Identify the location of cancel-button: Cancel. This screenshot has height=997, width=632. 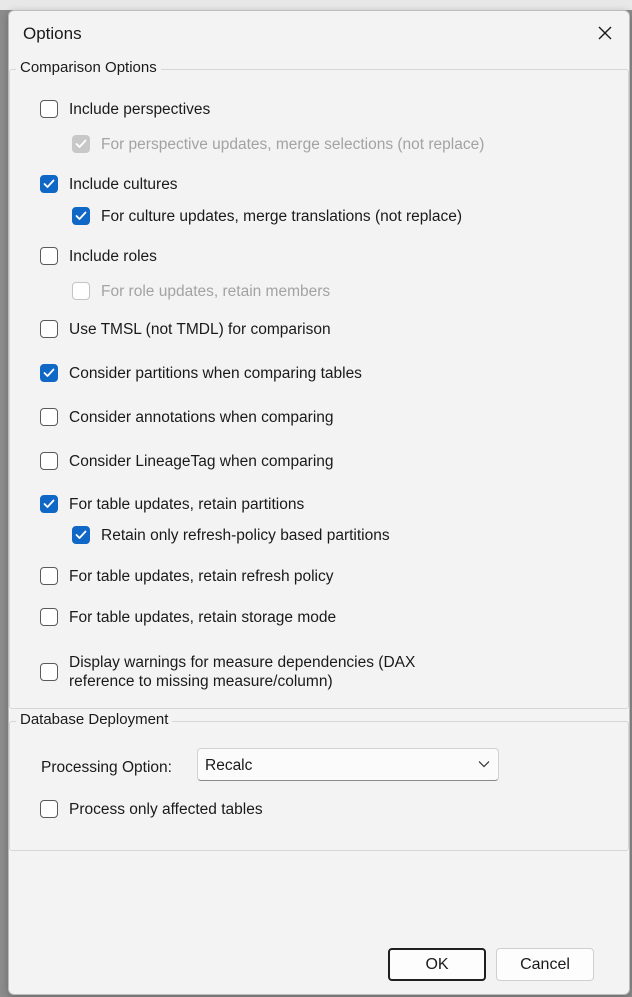
(545, 964).